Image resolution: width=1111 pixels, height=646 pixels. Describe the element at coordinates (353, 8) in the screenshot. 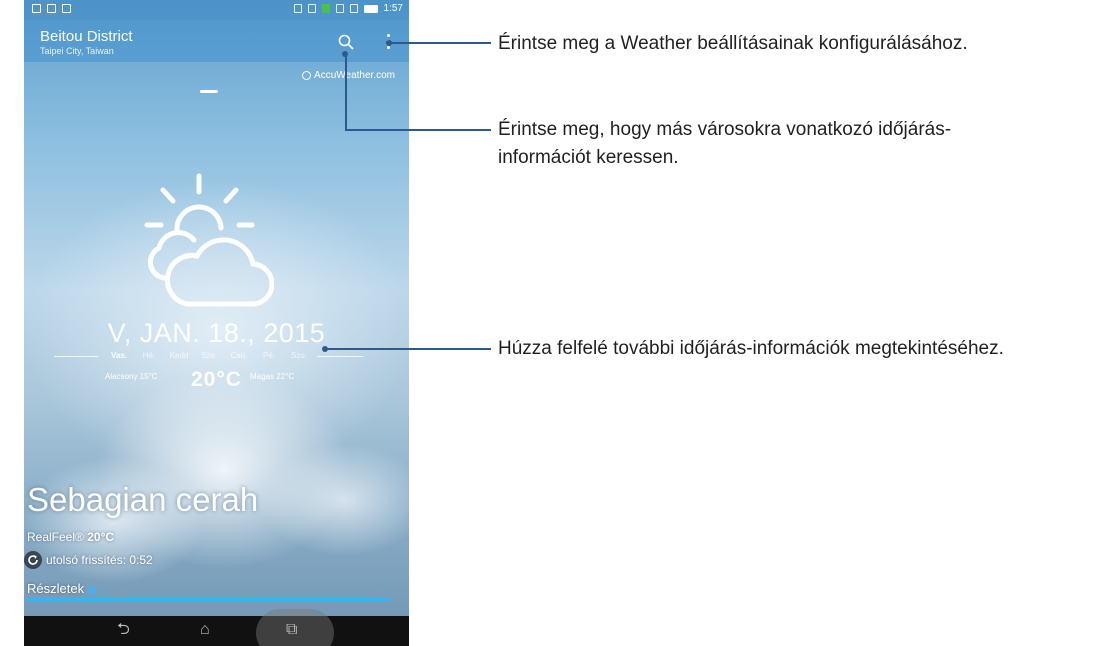

I see `sim-icon` at that location.